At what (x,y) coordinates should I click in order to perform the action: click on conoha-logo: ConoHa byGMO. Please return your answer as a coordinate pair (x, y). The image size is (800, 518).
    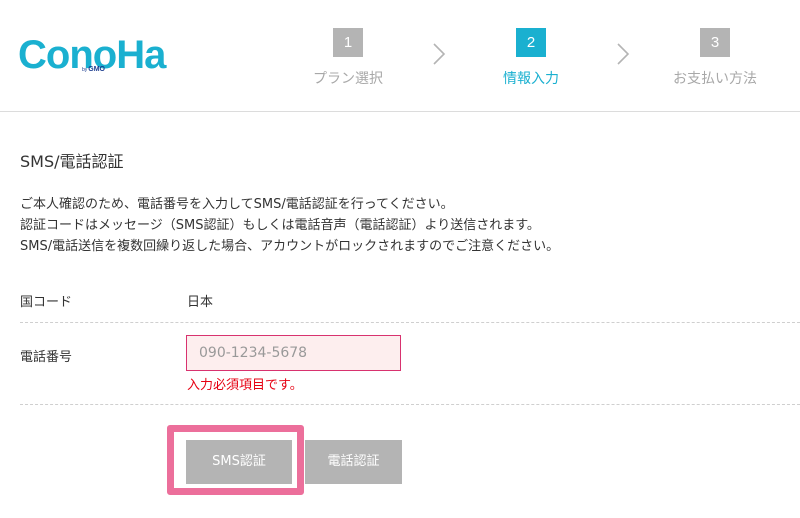
    Looking at the image, I should click on (94, 55).